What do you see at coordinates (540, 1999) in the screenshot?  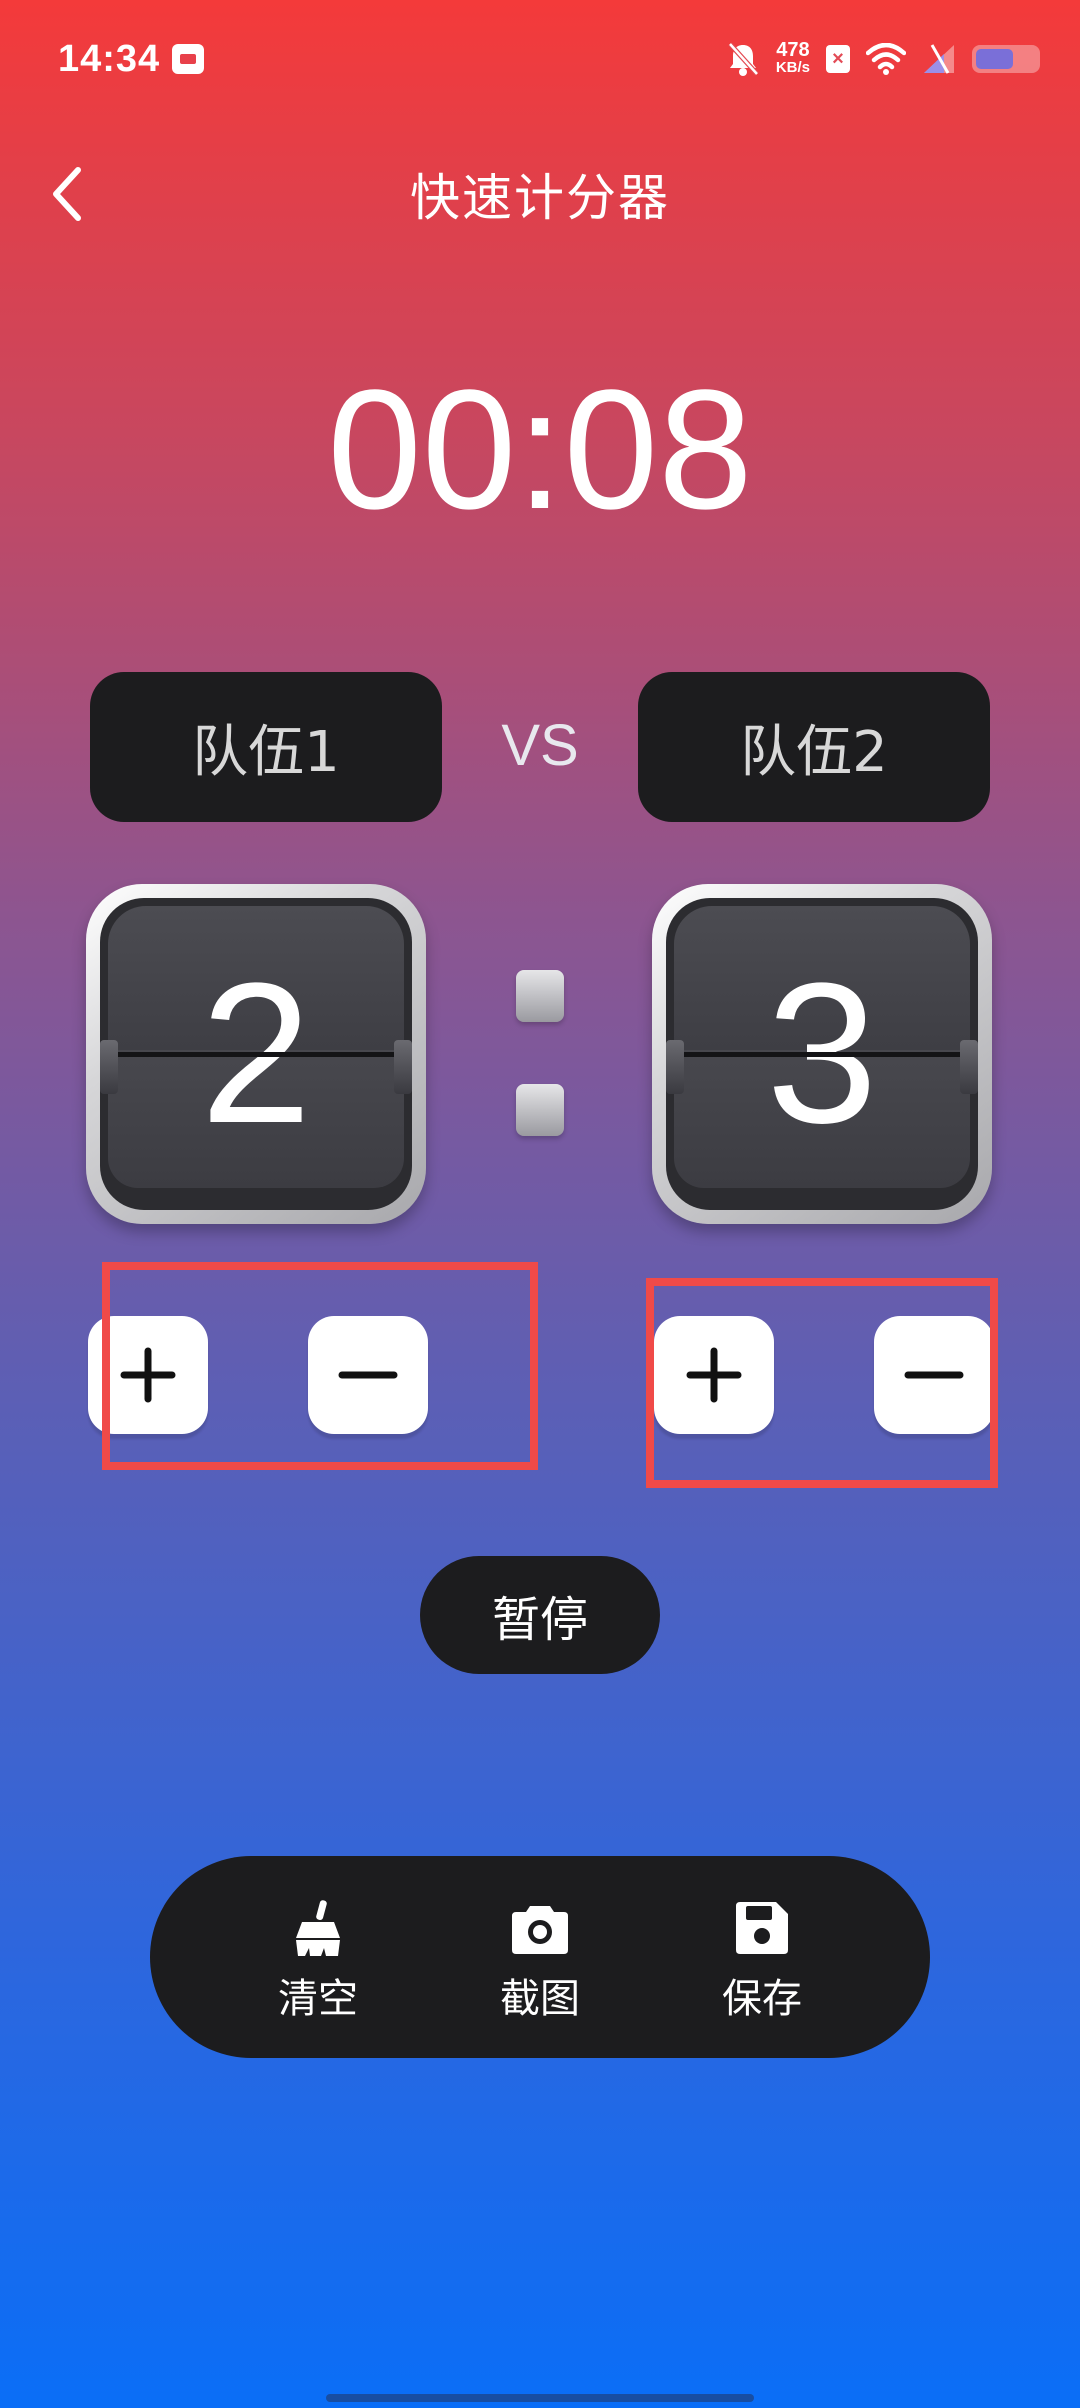 I see `screenshot-label: 截图` at bounding box center [540, 1999].